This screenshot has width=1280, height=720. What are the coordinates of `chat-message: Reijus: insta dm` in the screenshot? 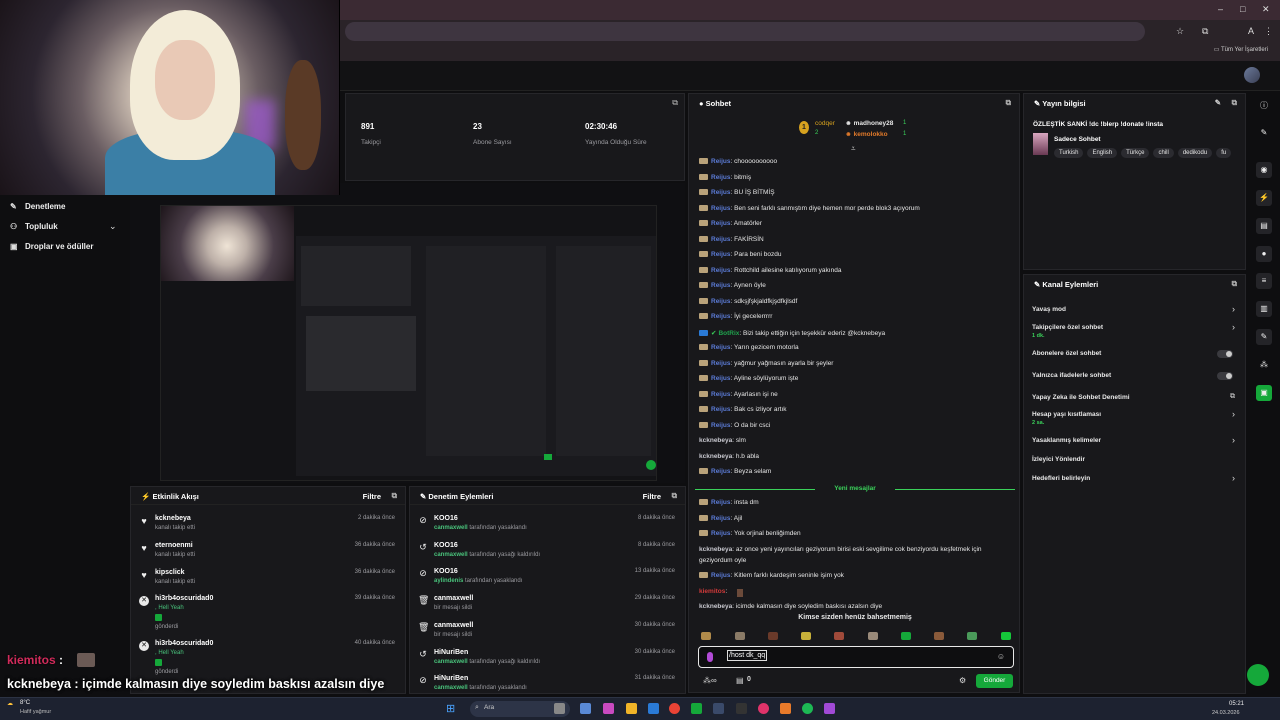 It's located at (729, 502).